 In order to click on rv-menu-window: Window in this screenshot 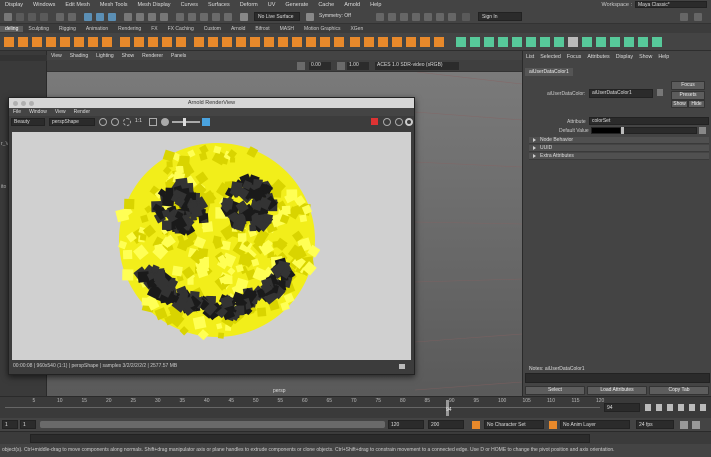, I will do `click(38, 112)`.